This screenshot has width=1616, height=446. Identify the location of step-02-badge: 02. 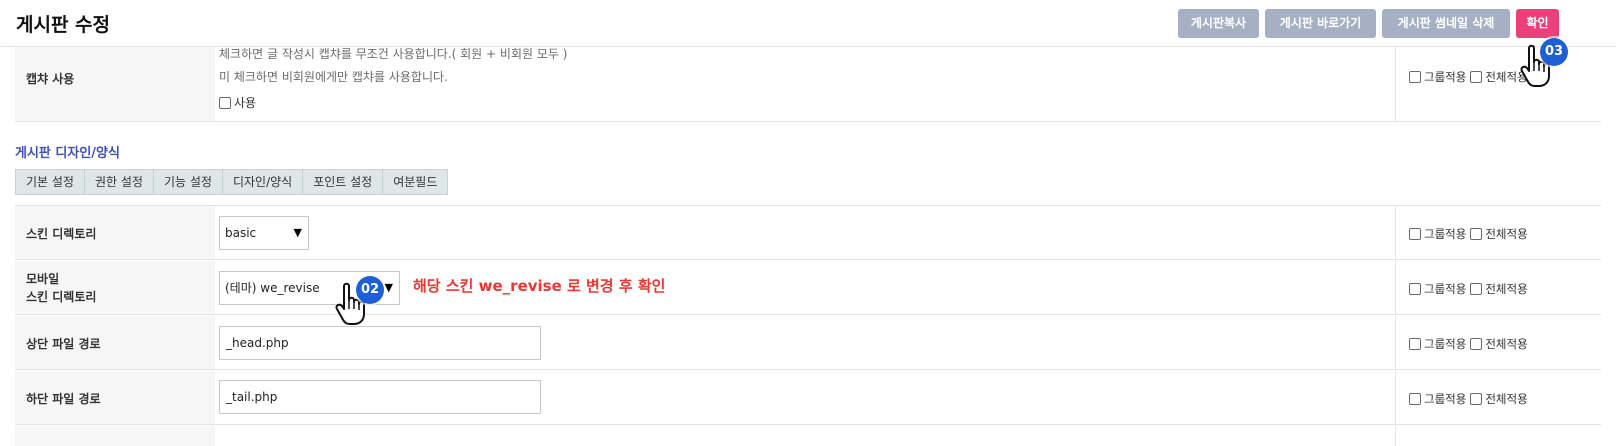
(370, 290).